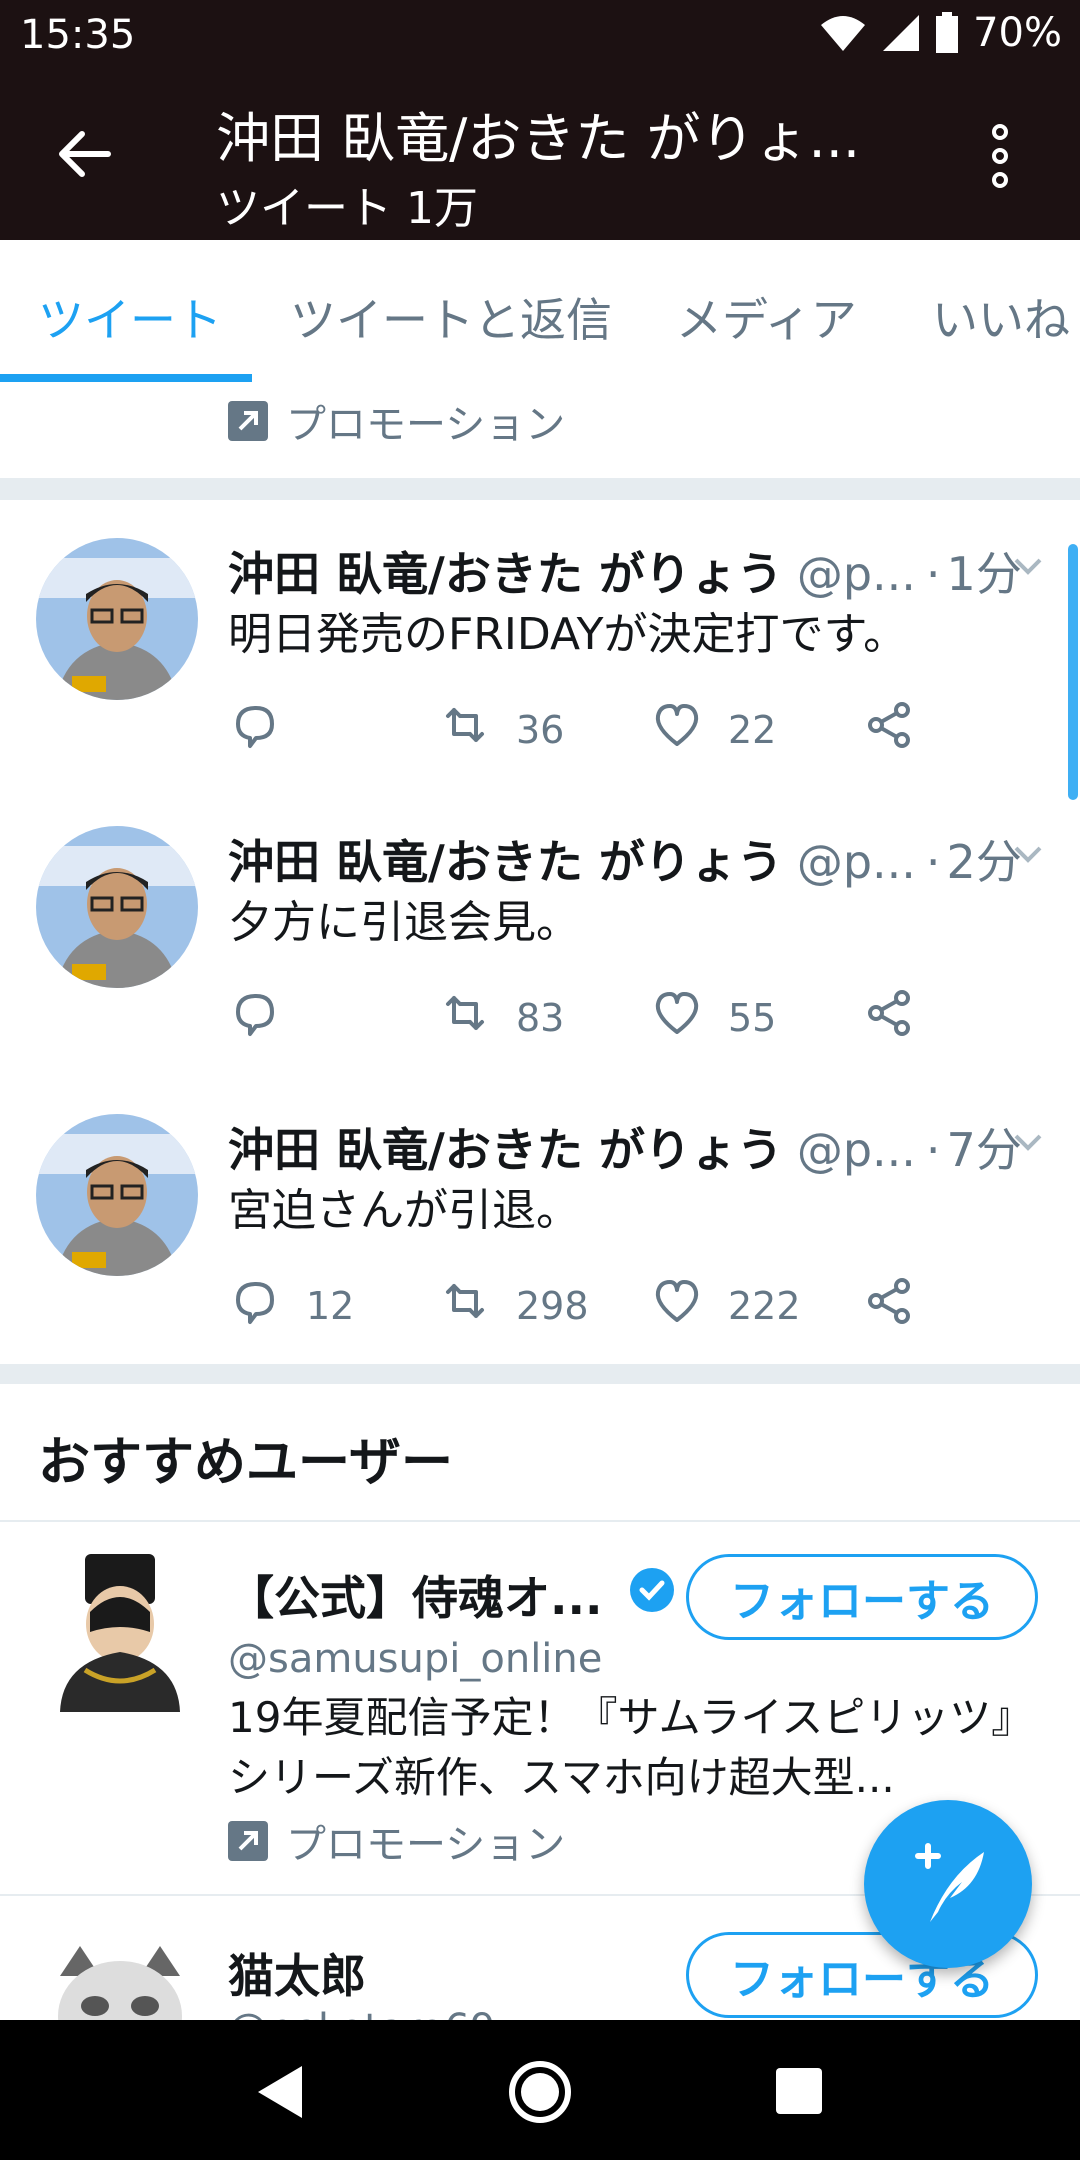 The height and width of the screenshot is (2160, 1080). What do you see at coordinates (84, 154) in the screenshot?
I see `back-arrow-icon` at bounding box center [84, 154].